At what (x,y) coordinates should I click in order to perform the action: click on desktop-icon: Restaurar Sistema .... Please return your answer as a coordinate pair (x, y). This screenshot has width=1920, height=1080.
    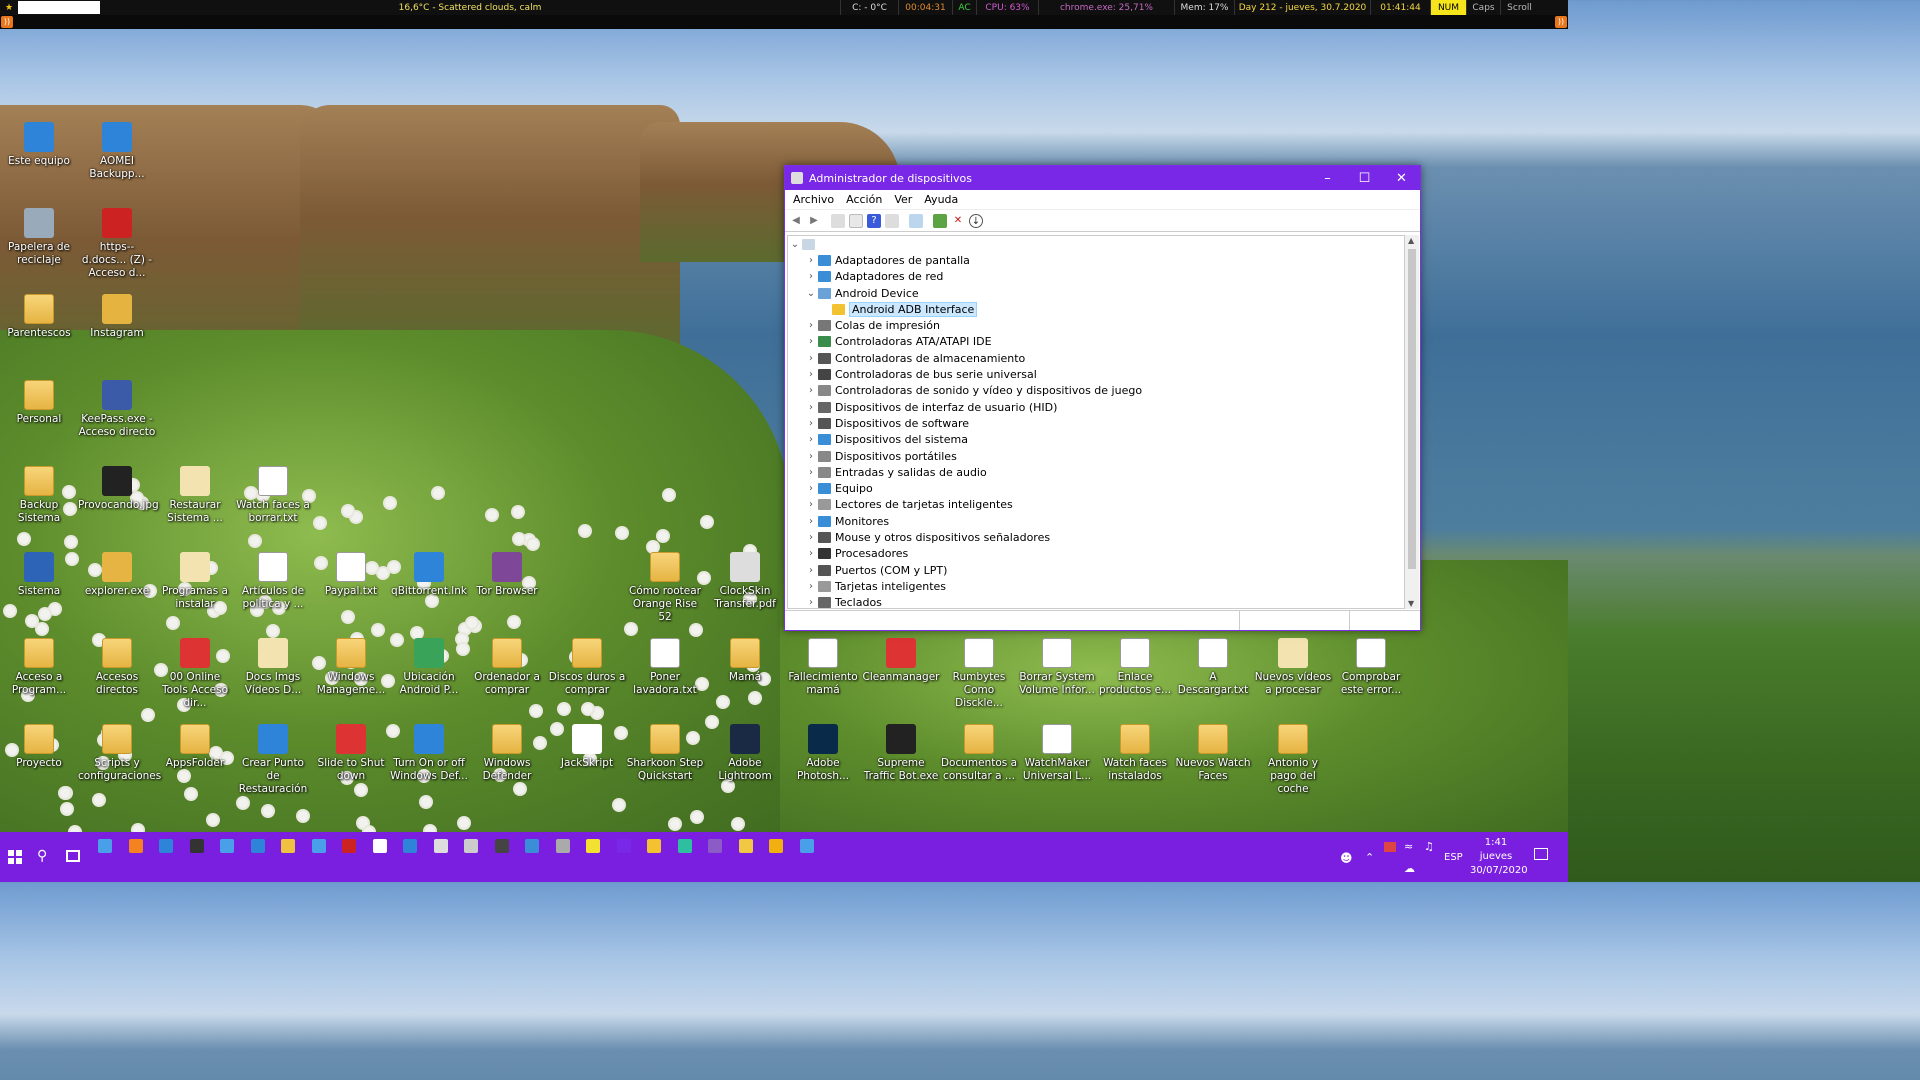
    Looking at the image, I should click on (195, 495).